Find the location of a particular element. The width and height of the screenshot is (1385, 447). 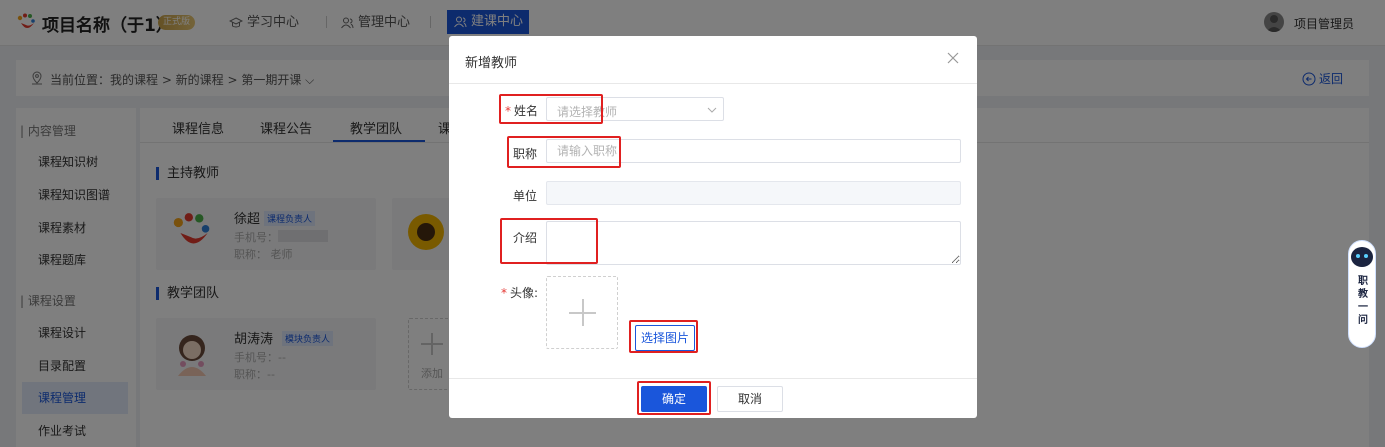

select-image-button: 选择图片 is located at coordinates (665, 338).